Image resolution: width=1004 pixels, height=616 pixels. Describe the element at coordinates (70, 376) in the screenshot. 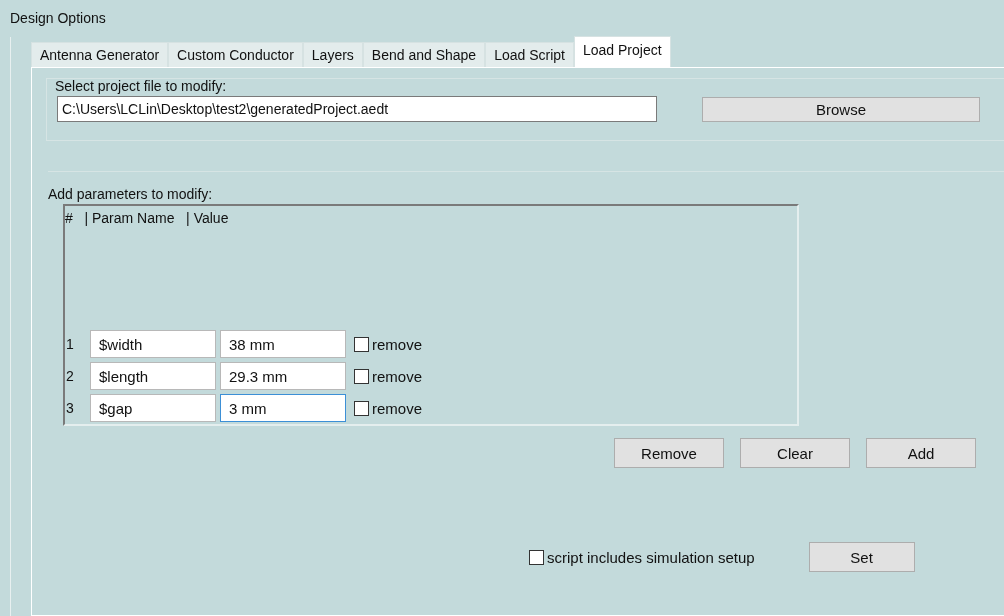

I see `row-number: 2` at that location.